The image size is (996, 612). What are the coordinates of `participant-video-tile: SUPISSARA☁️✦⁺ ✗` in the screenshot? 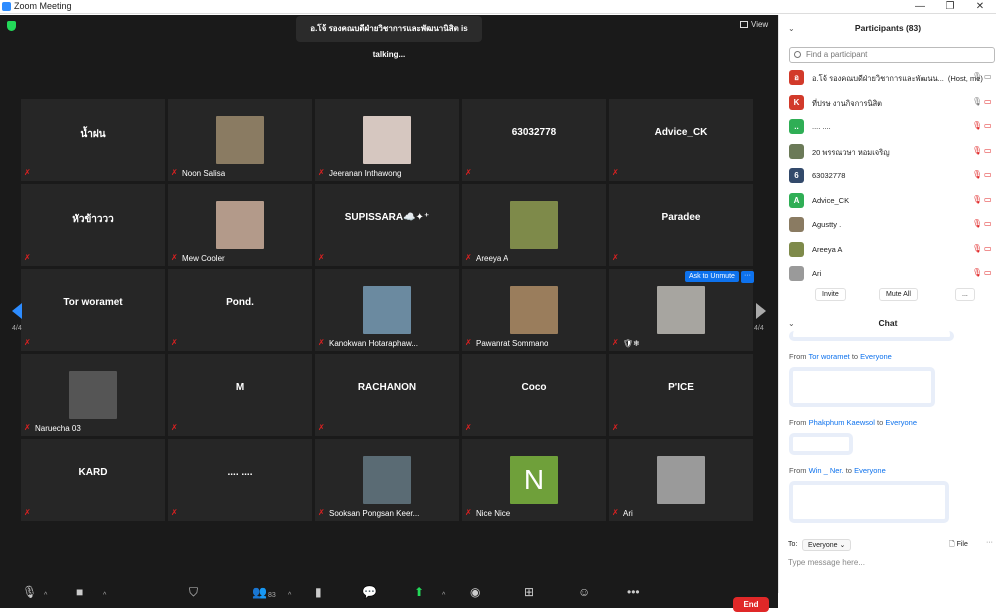 It's located at (387, 225).